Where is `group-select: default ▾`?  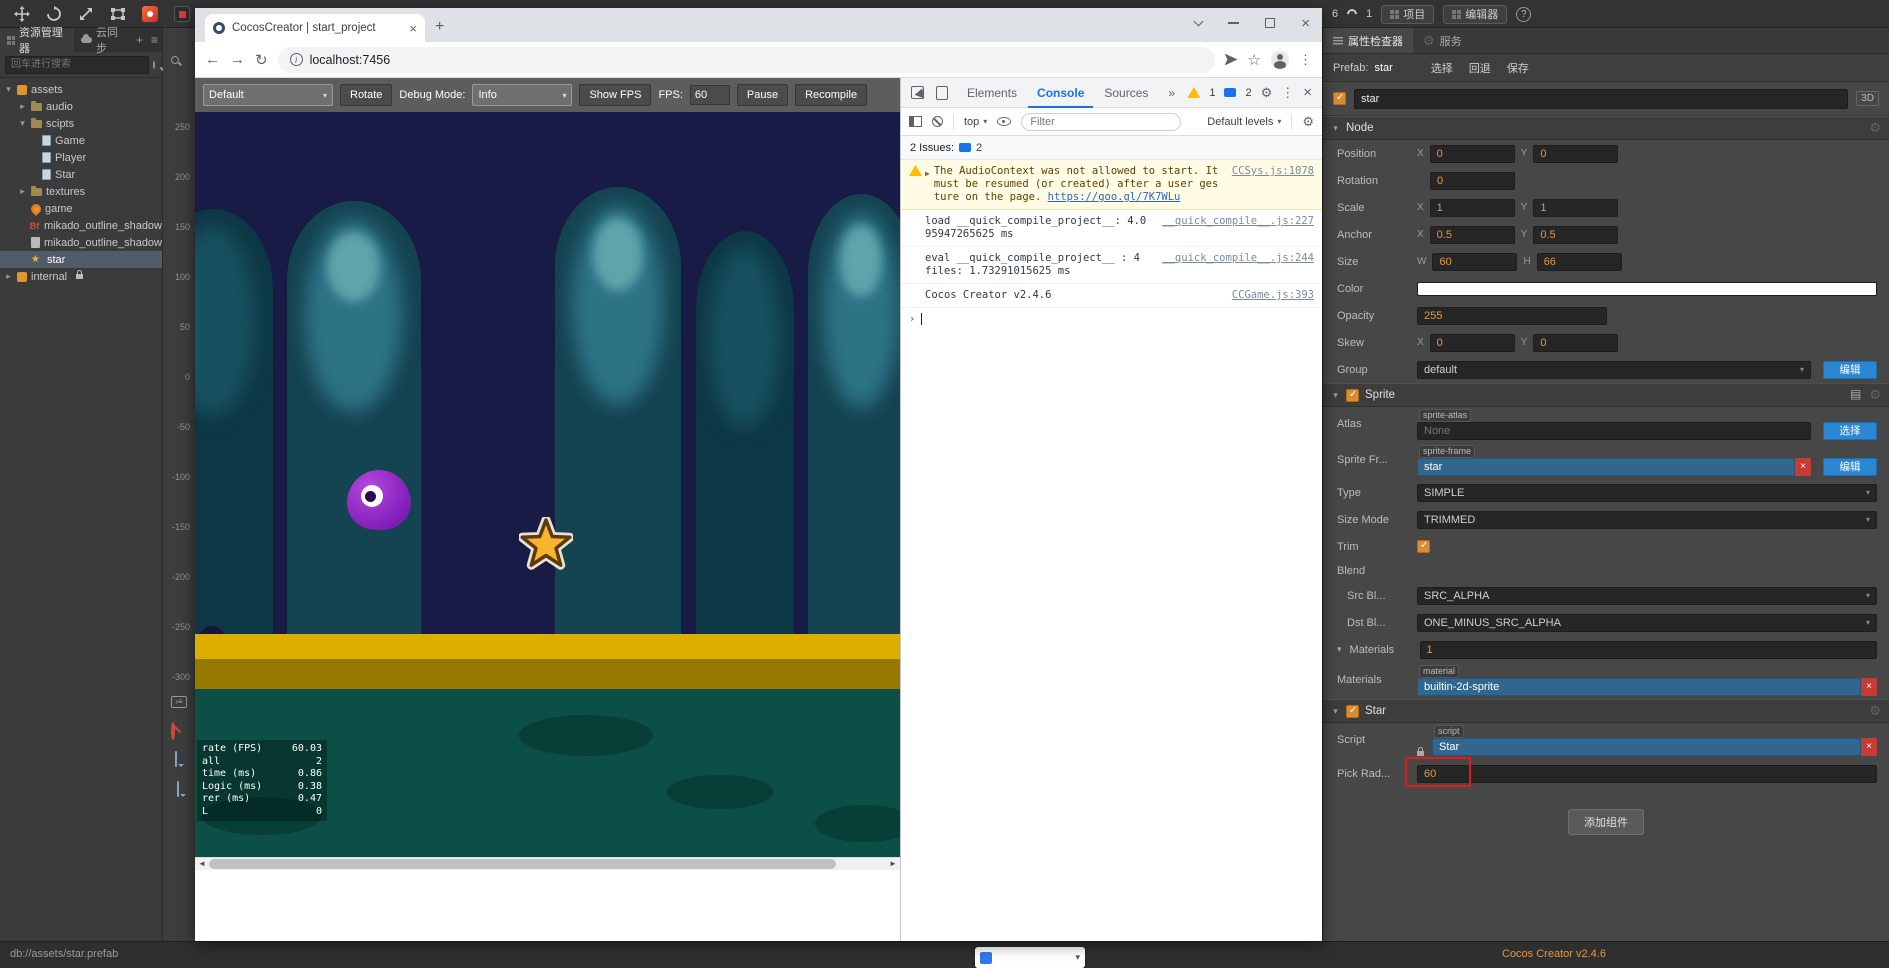 group-select: default ▾ is located at coordinates (1614, 369).